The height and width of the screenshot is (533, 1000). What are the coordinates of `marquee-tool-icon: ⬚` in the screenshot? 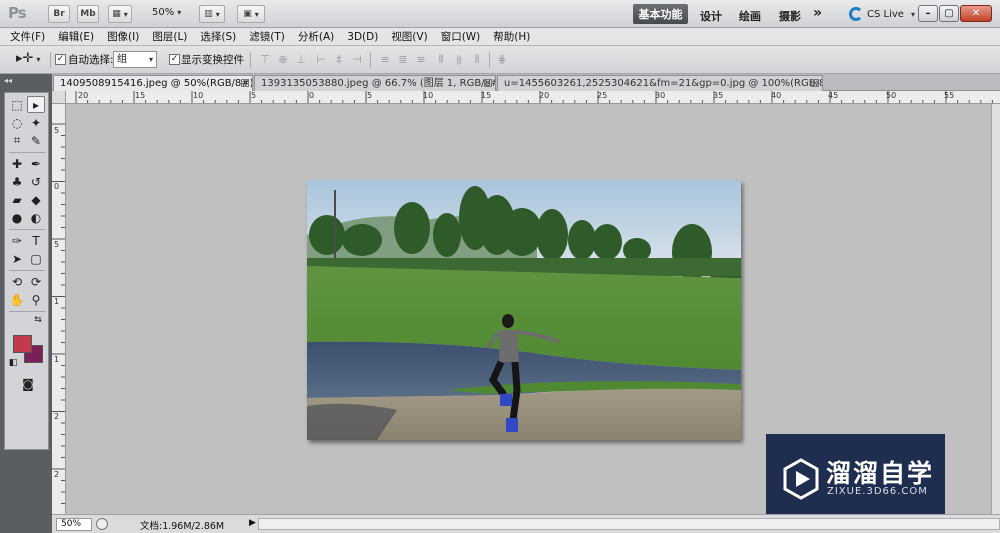 It's located at (17, 104).